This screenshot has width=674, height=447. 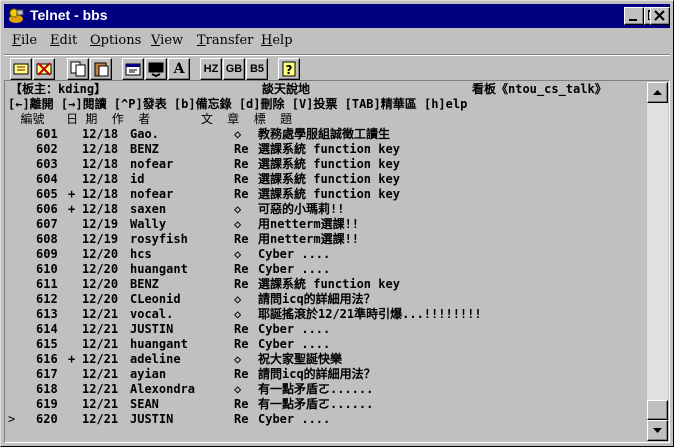 I want to click on scroll-thumb, so click(x=657, y=410).